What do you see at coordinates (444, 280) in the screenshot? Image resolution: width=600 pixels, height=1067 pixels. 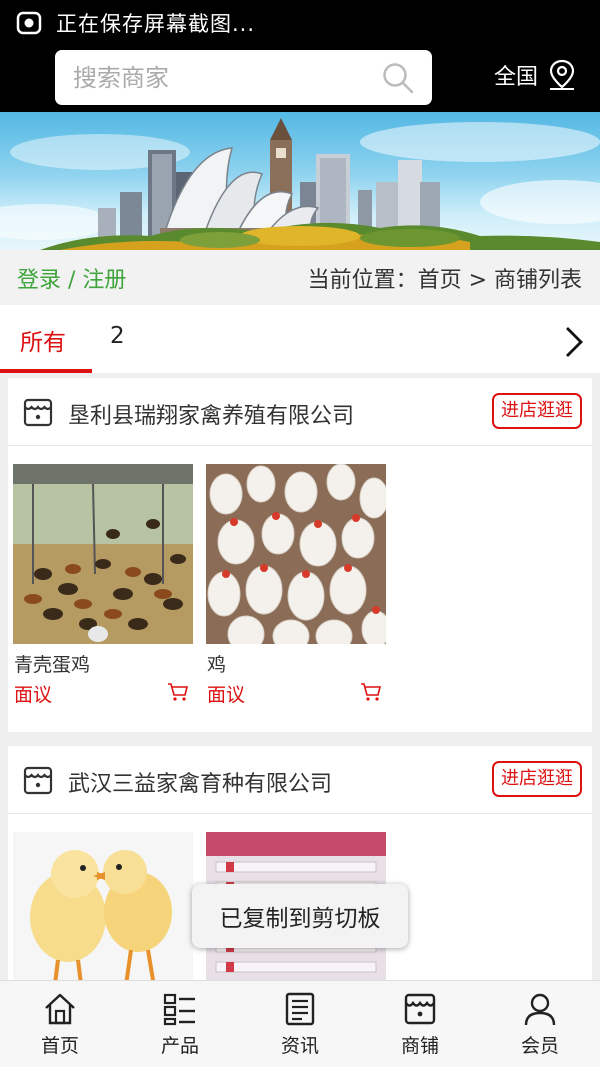 I see `breadcrumb: 当前位置：首页 > 商铺列表` at bounding box center [444, 280].